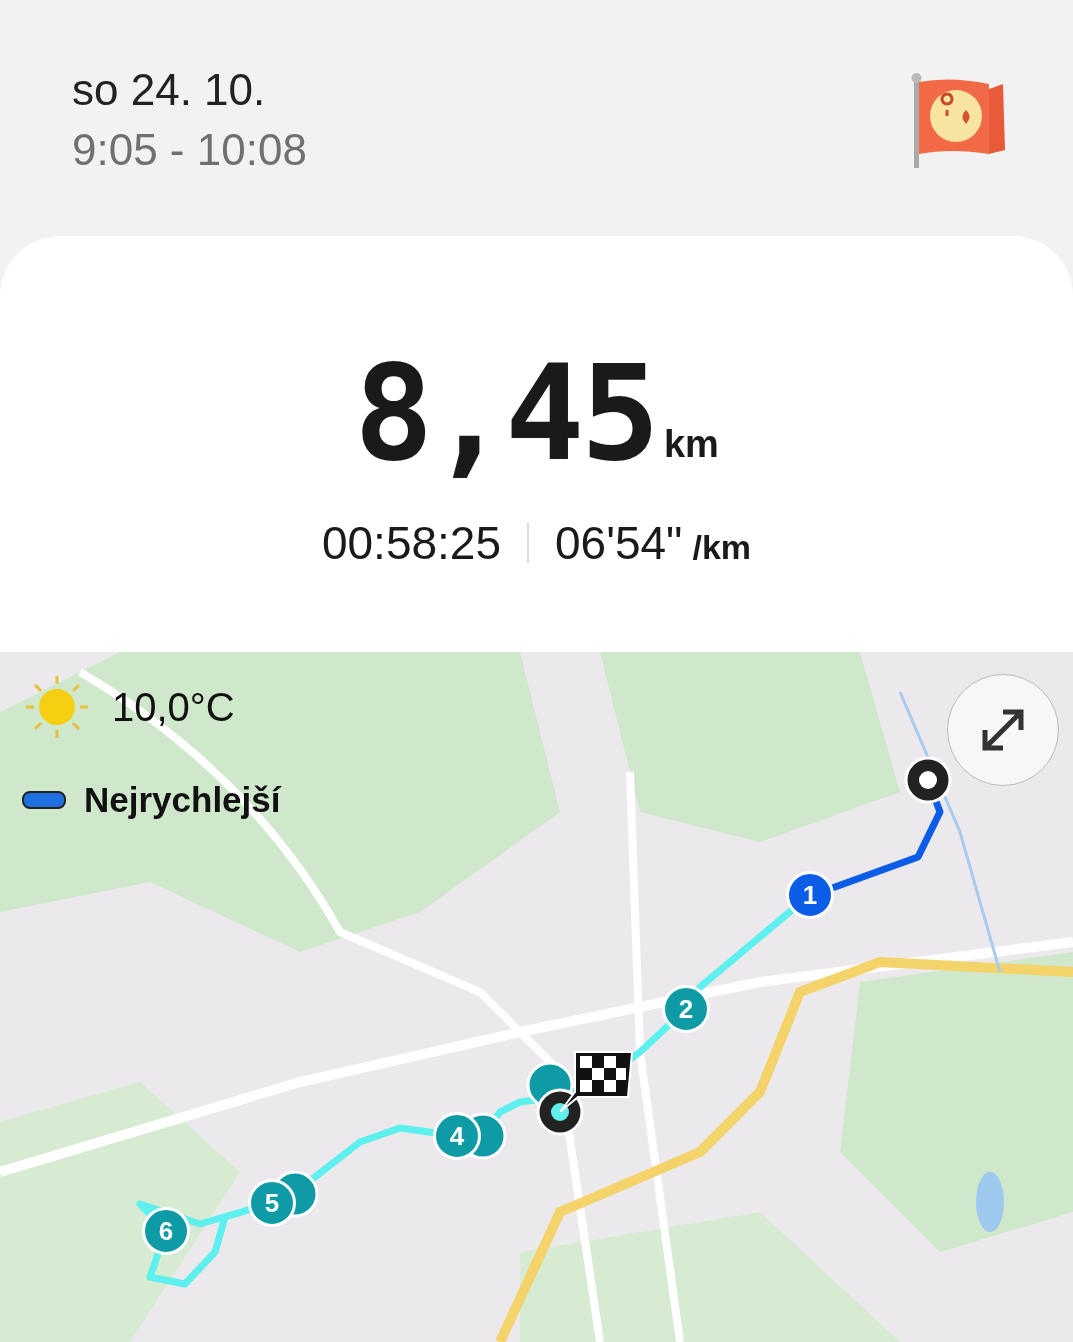 Image resolution: width=1073 pixels, height=1342 pixels. I want to click on distance-value: 8,45, so click(505, 413).